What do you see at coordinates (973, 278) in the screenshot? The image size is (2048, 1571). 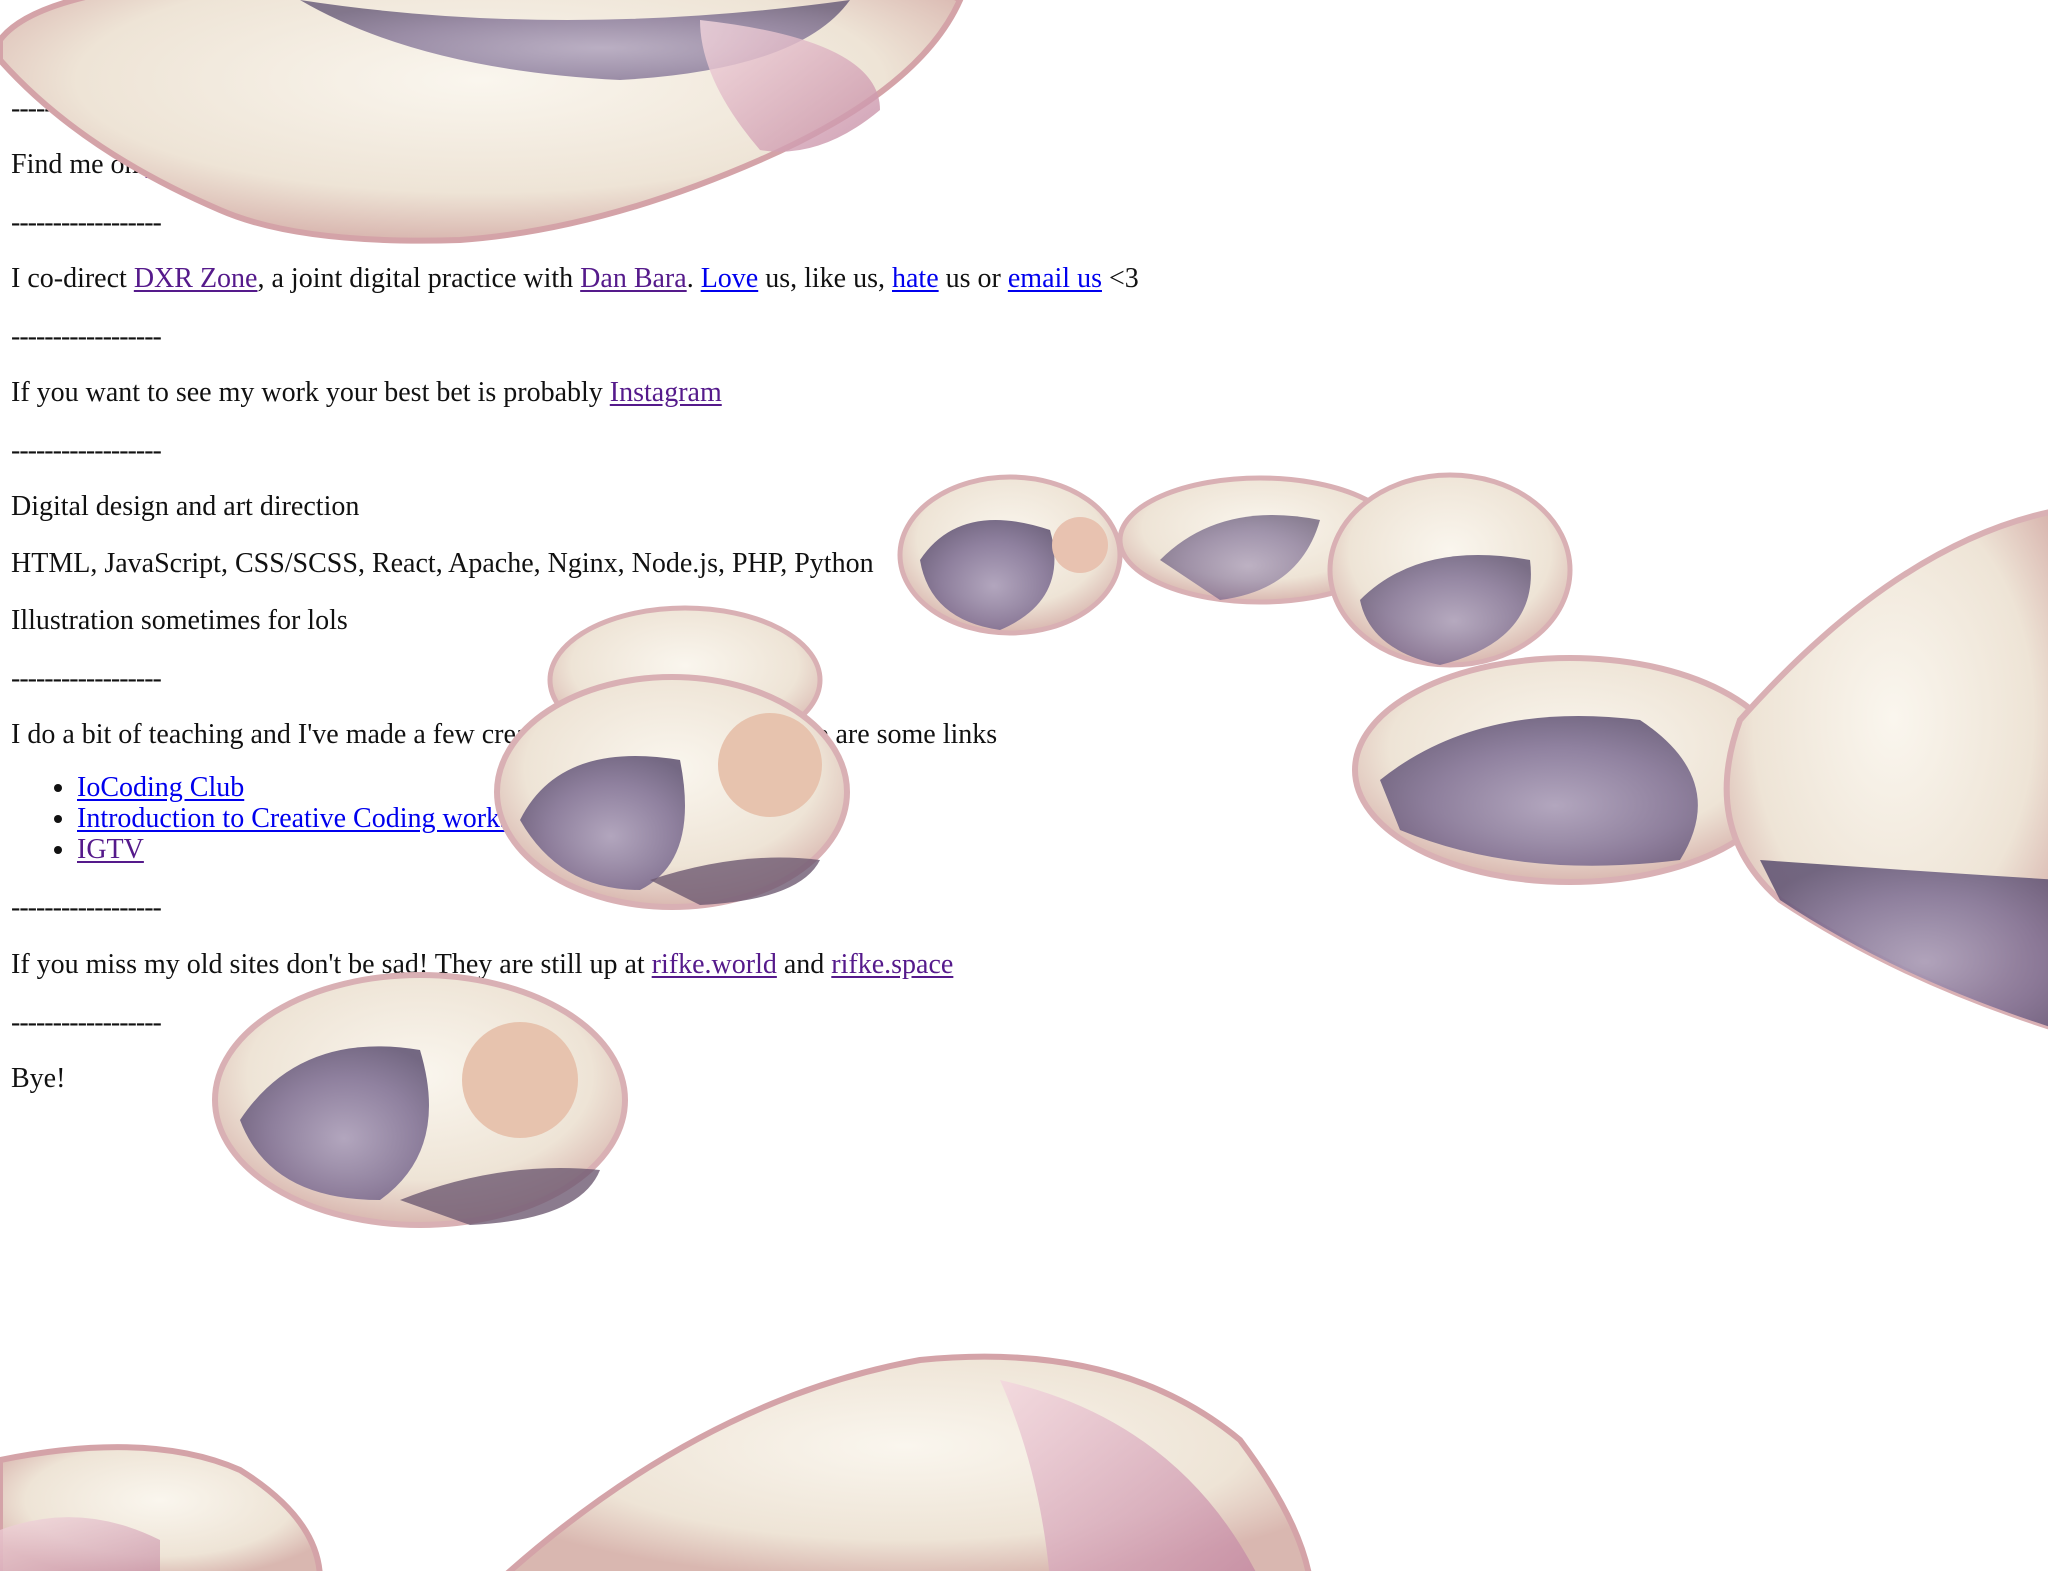 I see `codirect-text: us or` at bounding box center [973, 278].